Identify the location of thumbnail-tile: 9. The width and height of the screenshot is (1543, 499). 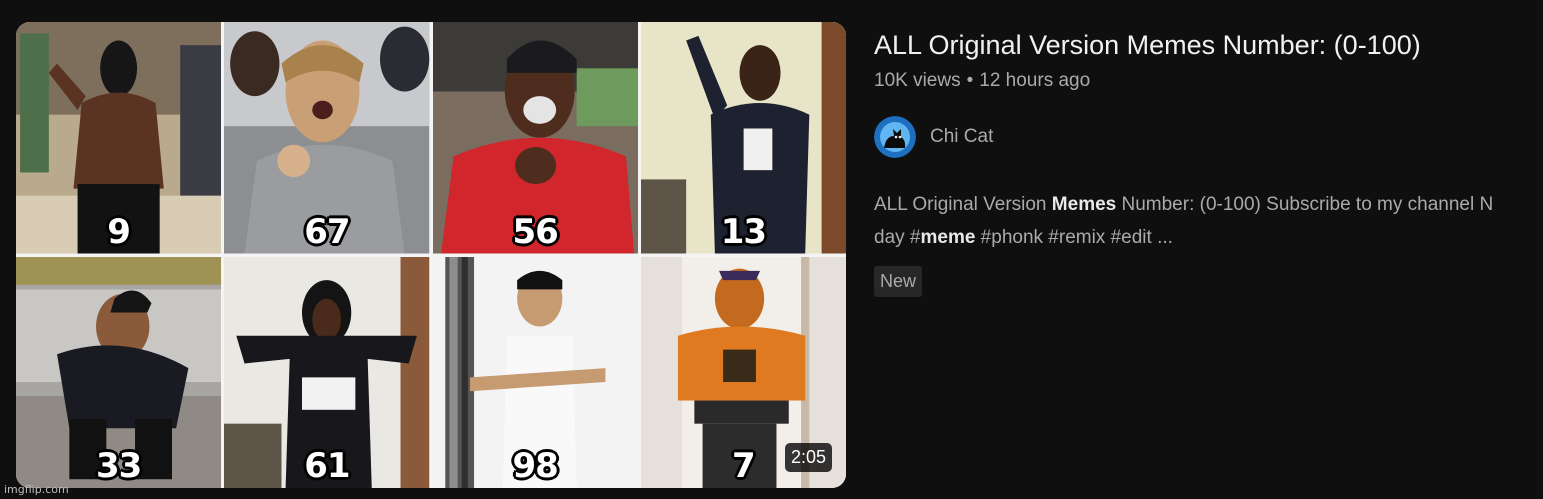
(119, 138).